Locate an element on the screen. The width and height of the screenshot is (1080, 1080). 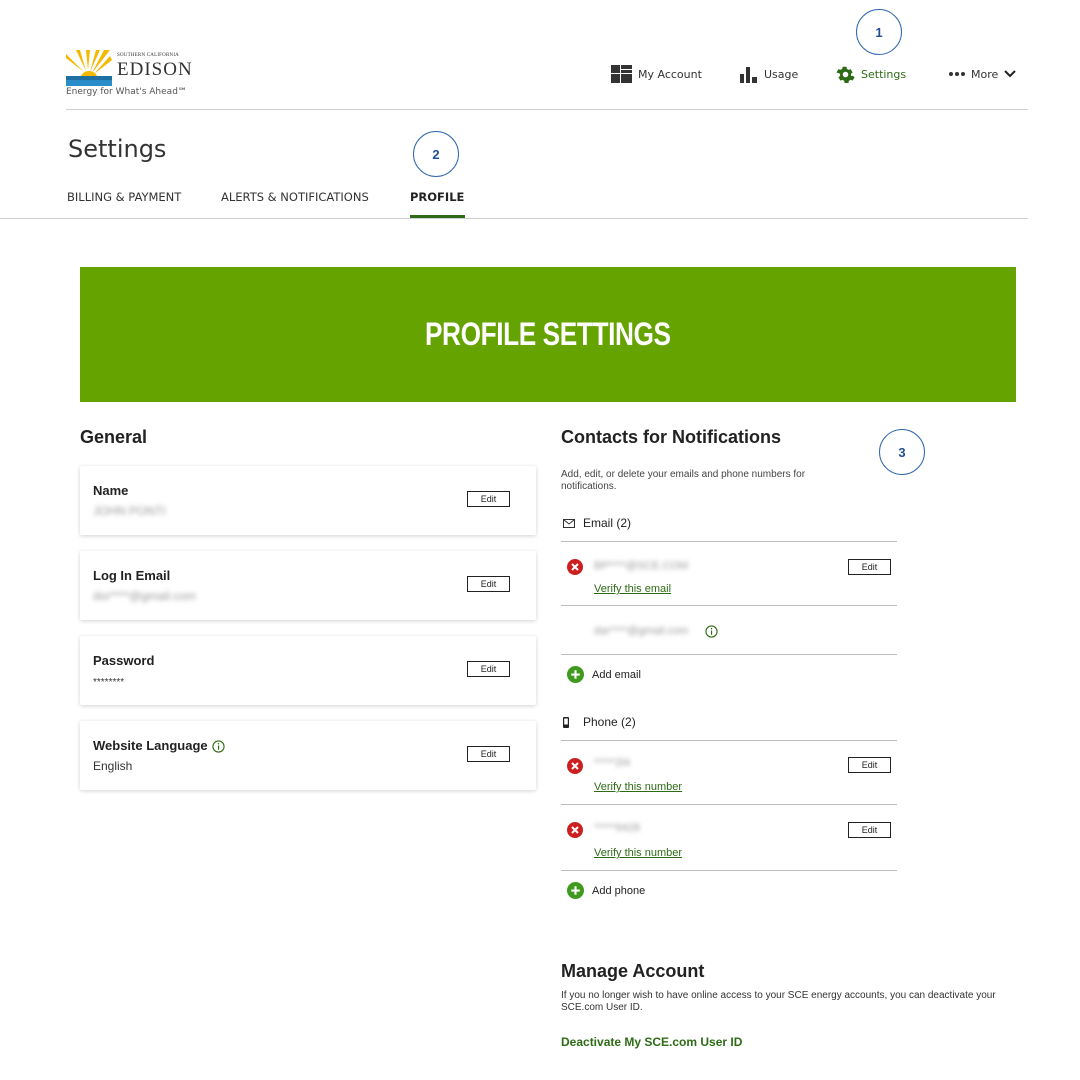
nav-settings-label: Settings is located at coordinates (884, 74).